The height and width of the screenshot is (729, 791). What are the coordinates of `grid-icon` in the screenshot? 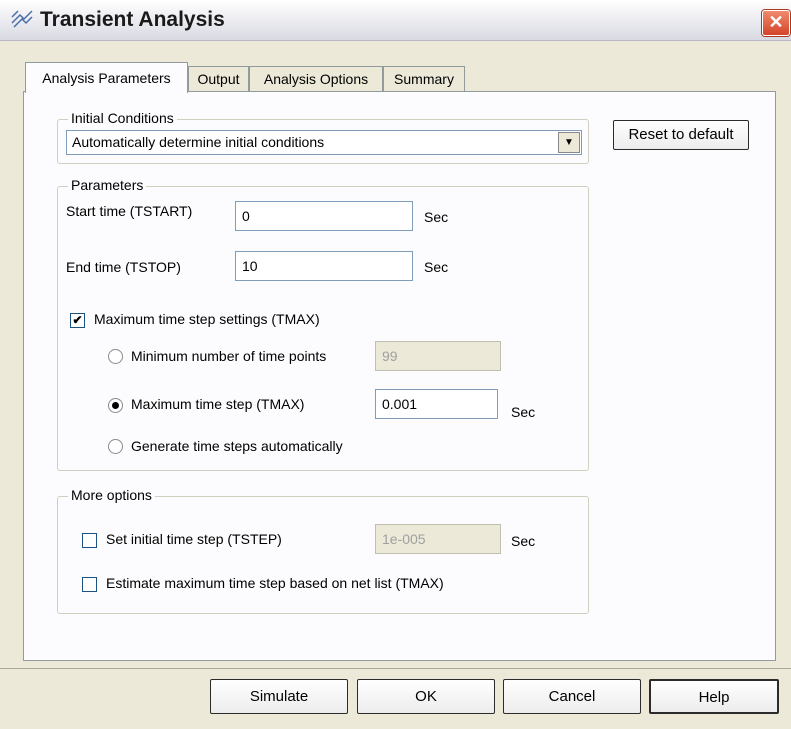 It's located at (22, 19).